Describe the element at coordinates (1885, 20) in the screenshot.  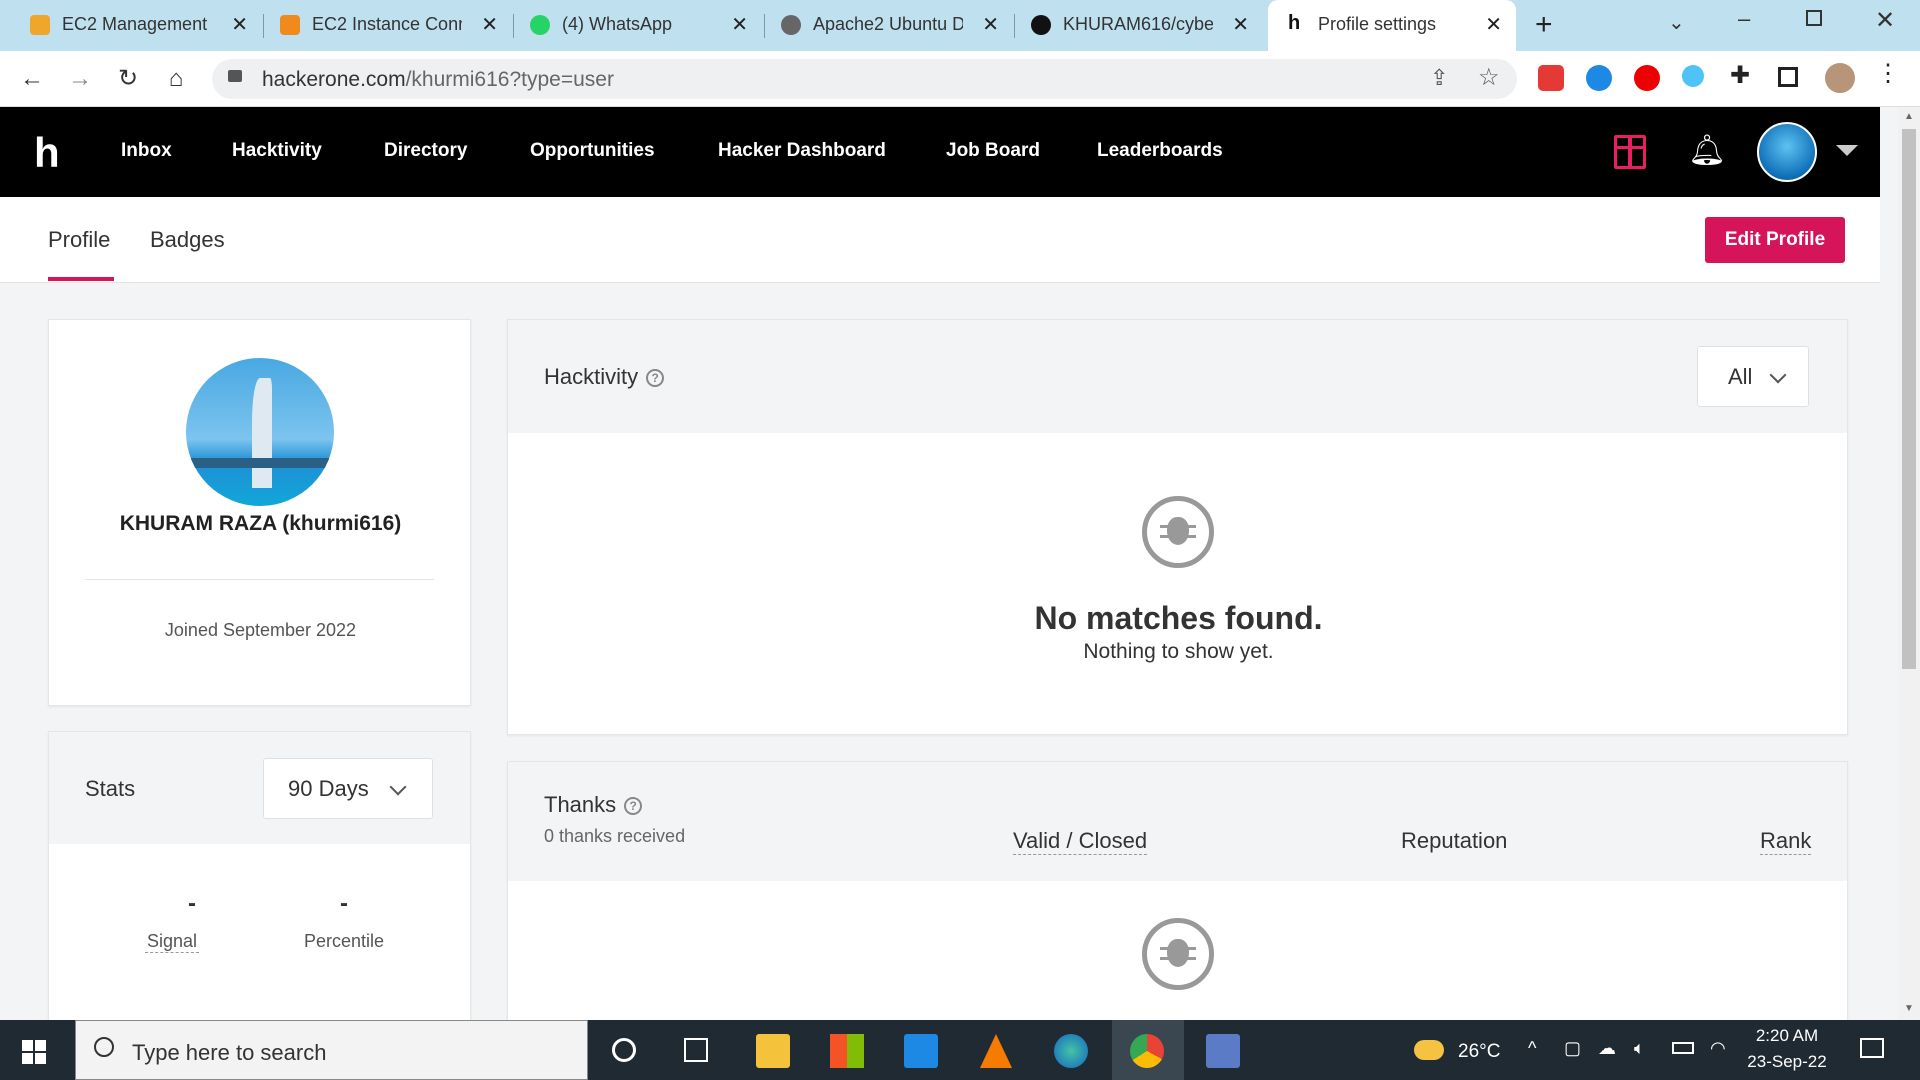
I see `close-window-icon: ✕` at that location.